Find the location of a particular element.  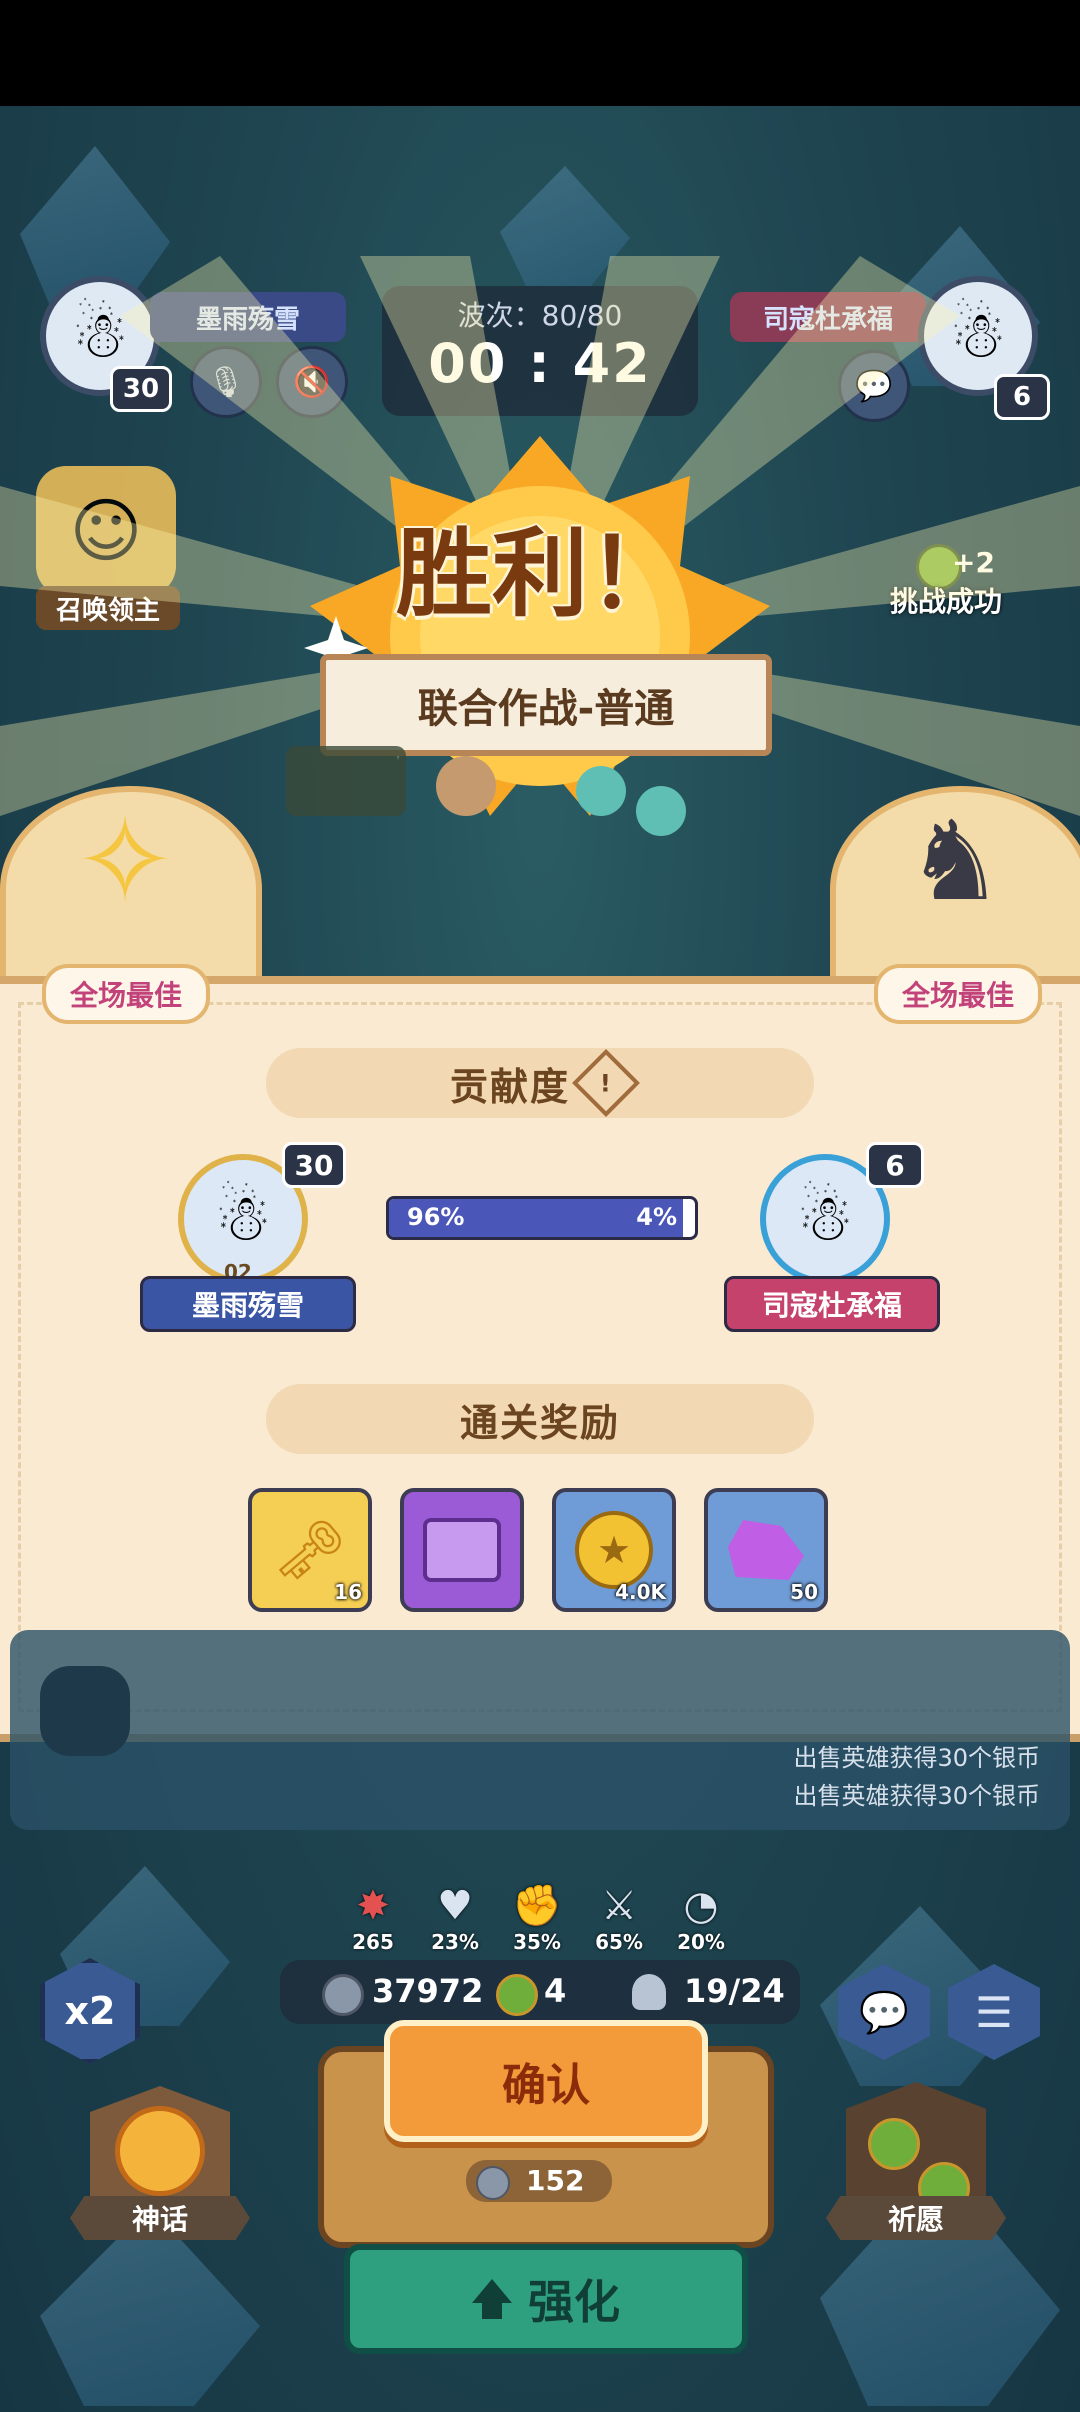

stat-attack: ✸ 265 is located at coordinates (373, 1918).